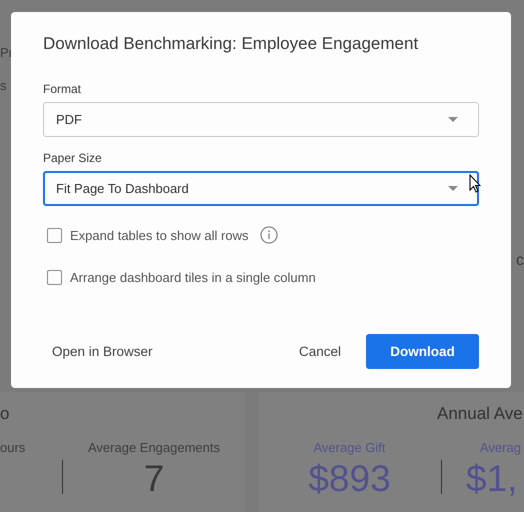 This screenshot has width=524, height=512. What do you see at coordinates (154, 479) in the screenshot?
I see `stat-value: 7` at bounding box center [154, 479].